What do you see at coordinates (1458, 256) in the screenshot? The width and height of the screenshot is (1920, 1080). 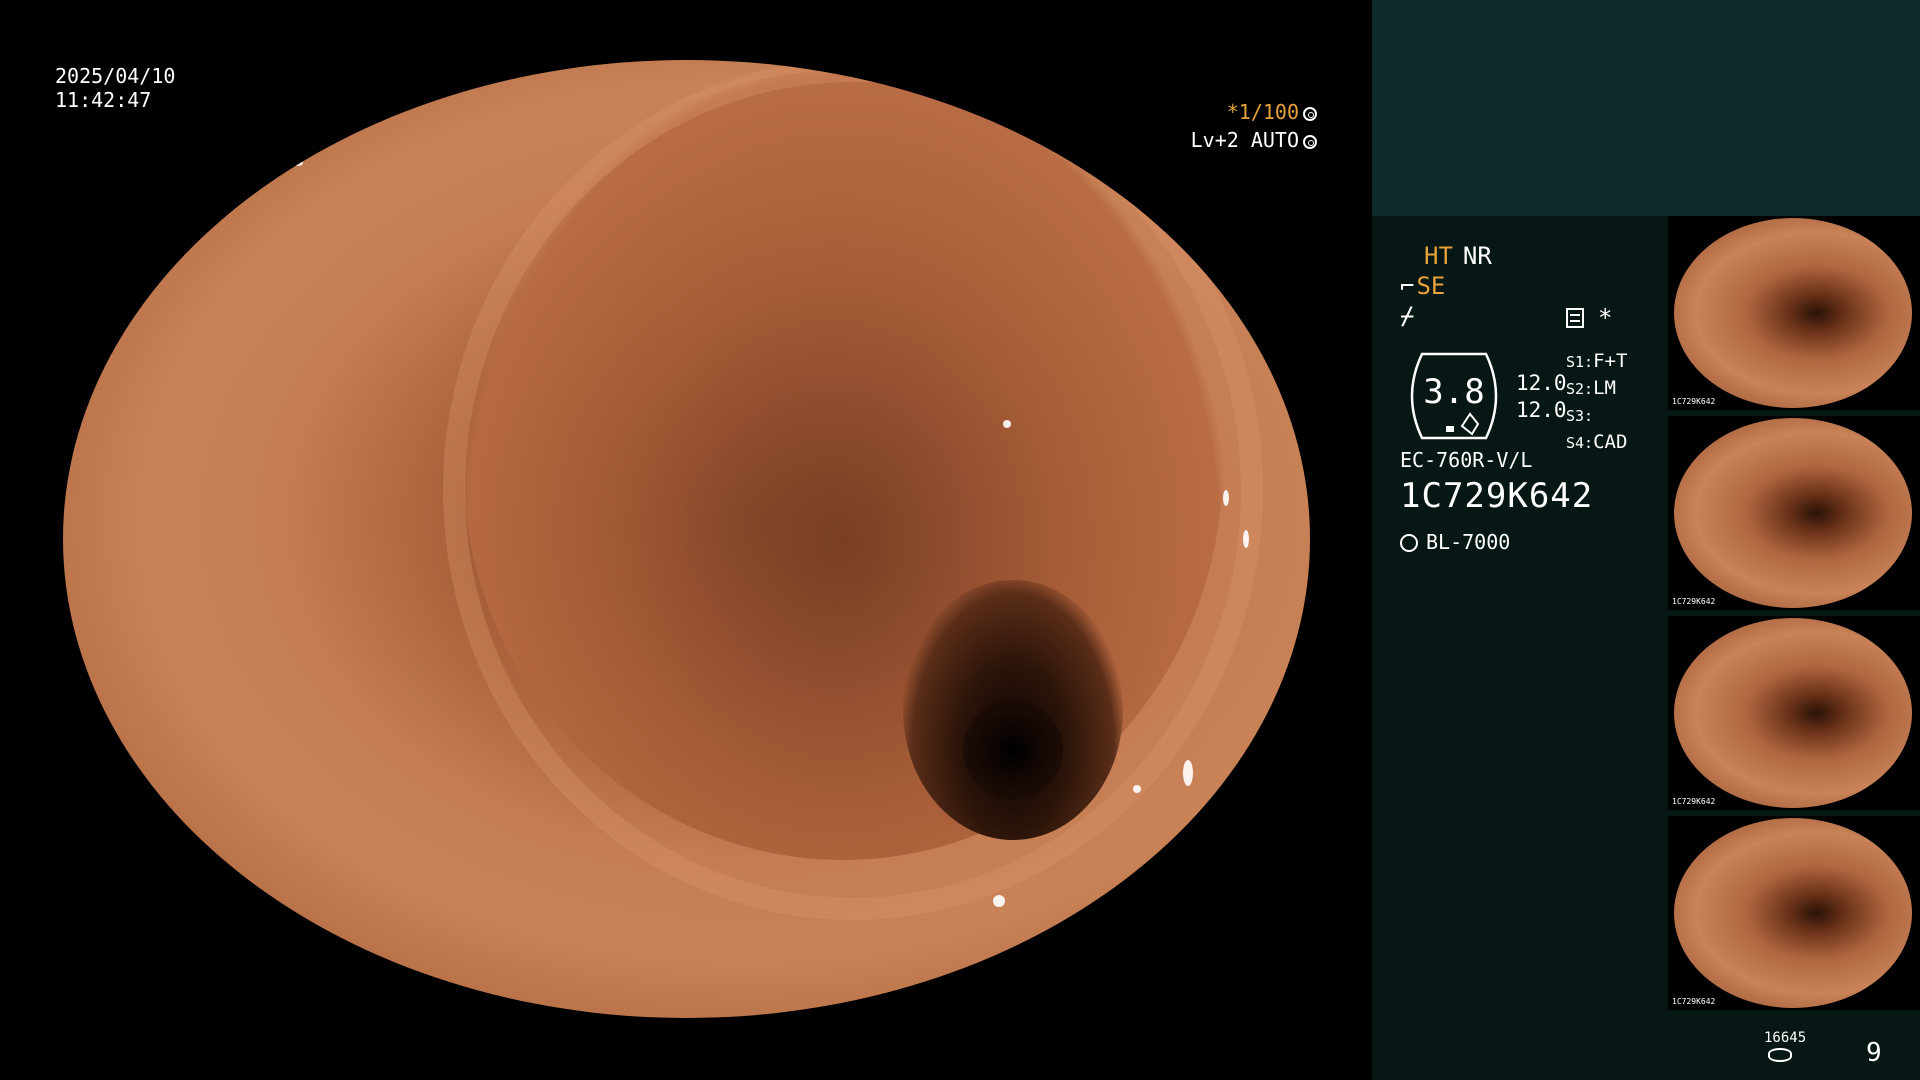 I see `mode-row: HT NR` at bounding box center [1458, 256].